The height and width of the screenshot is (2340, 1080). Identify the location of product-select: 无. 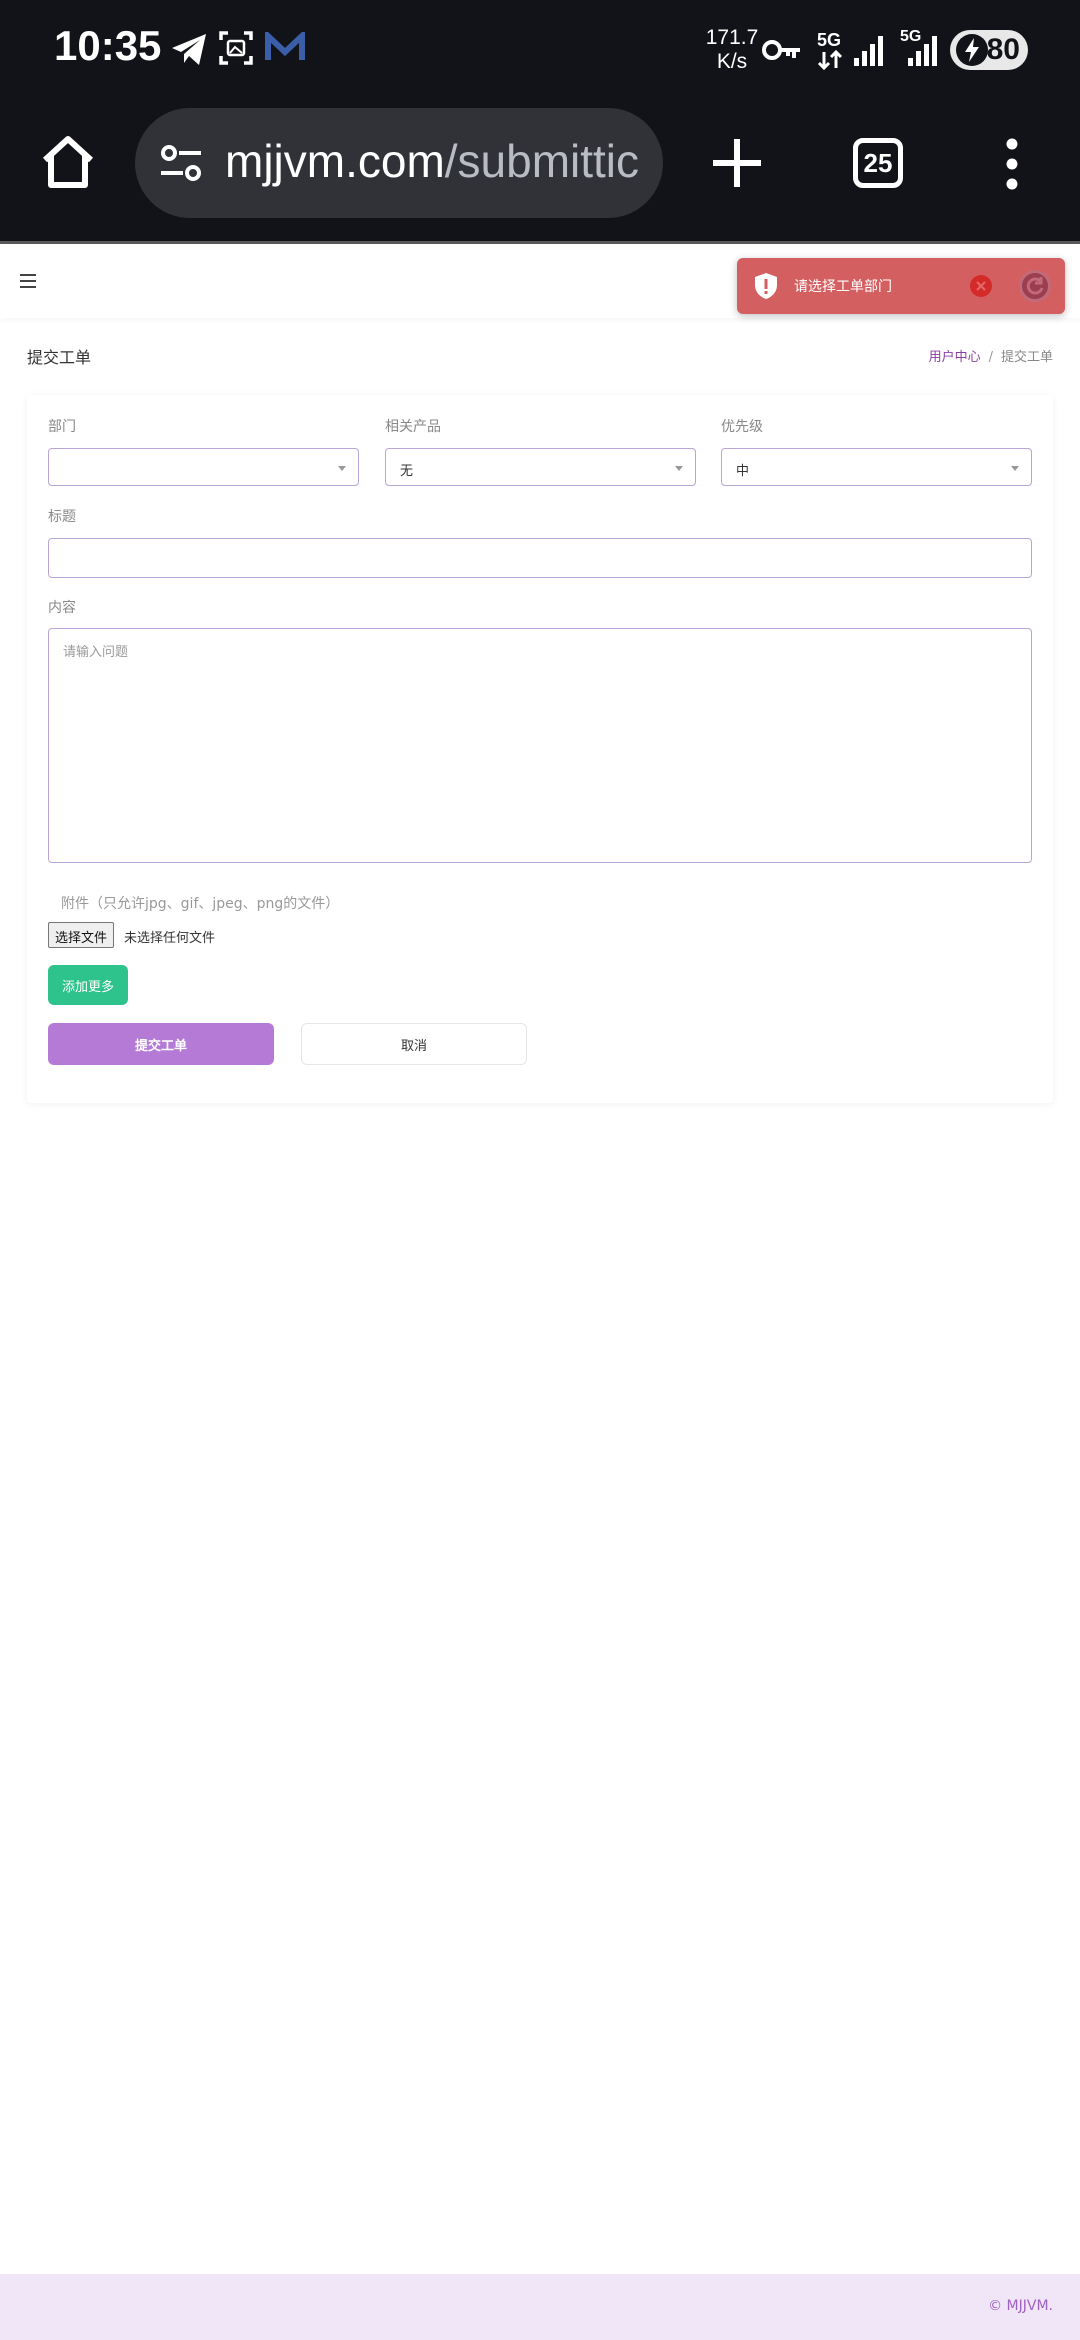
(540, 467).